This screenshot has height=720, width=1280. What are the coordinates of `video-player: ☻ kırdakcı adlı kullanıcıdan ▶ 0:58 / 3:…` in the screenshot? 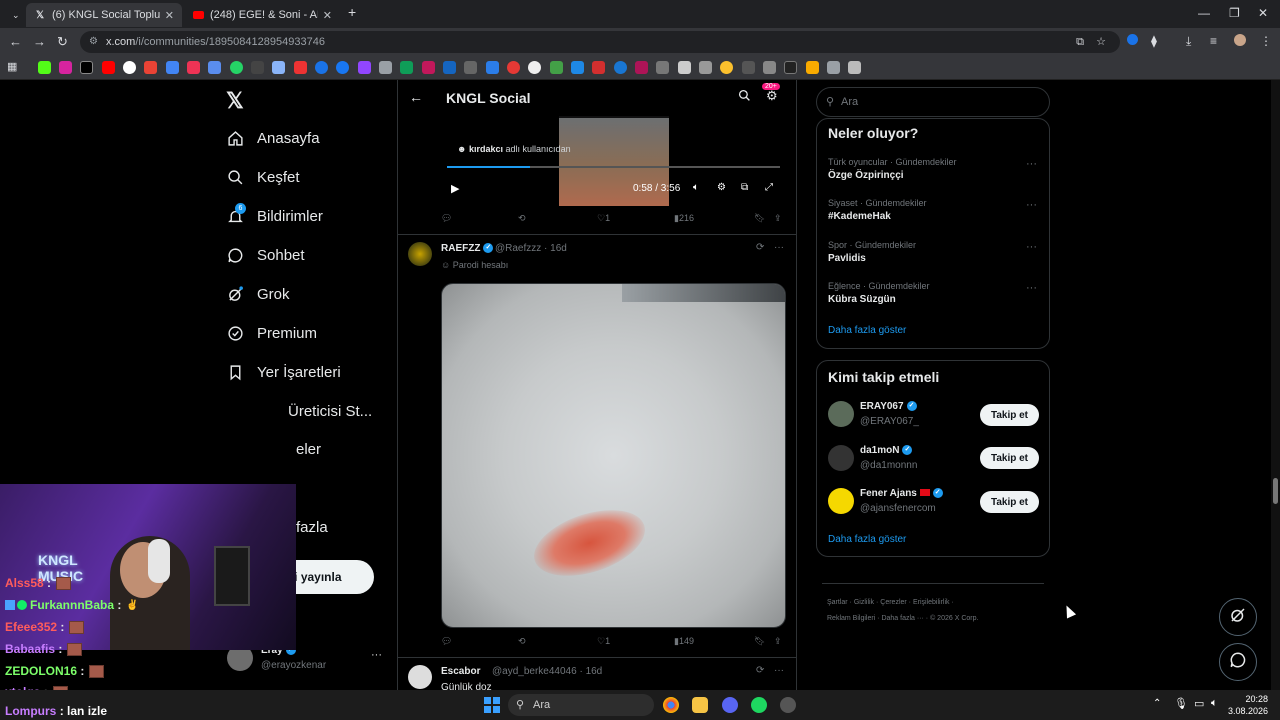 It's located at (613, 158).